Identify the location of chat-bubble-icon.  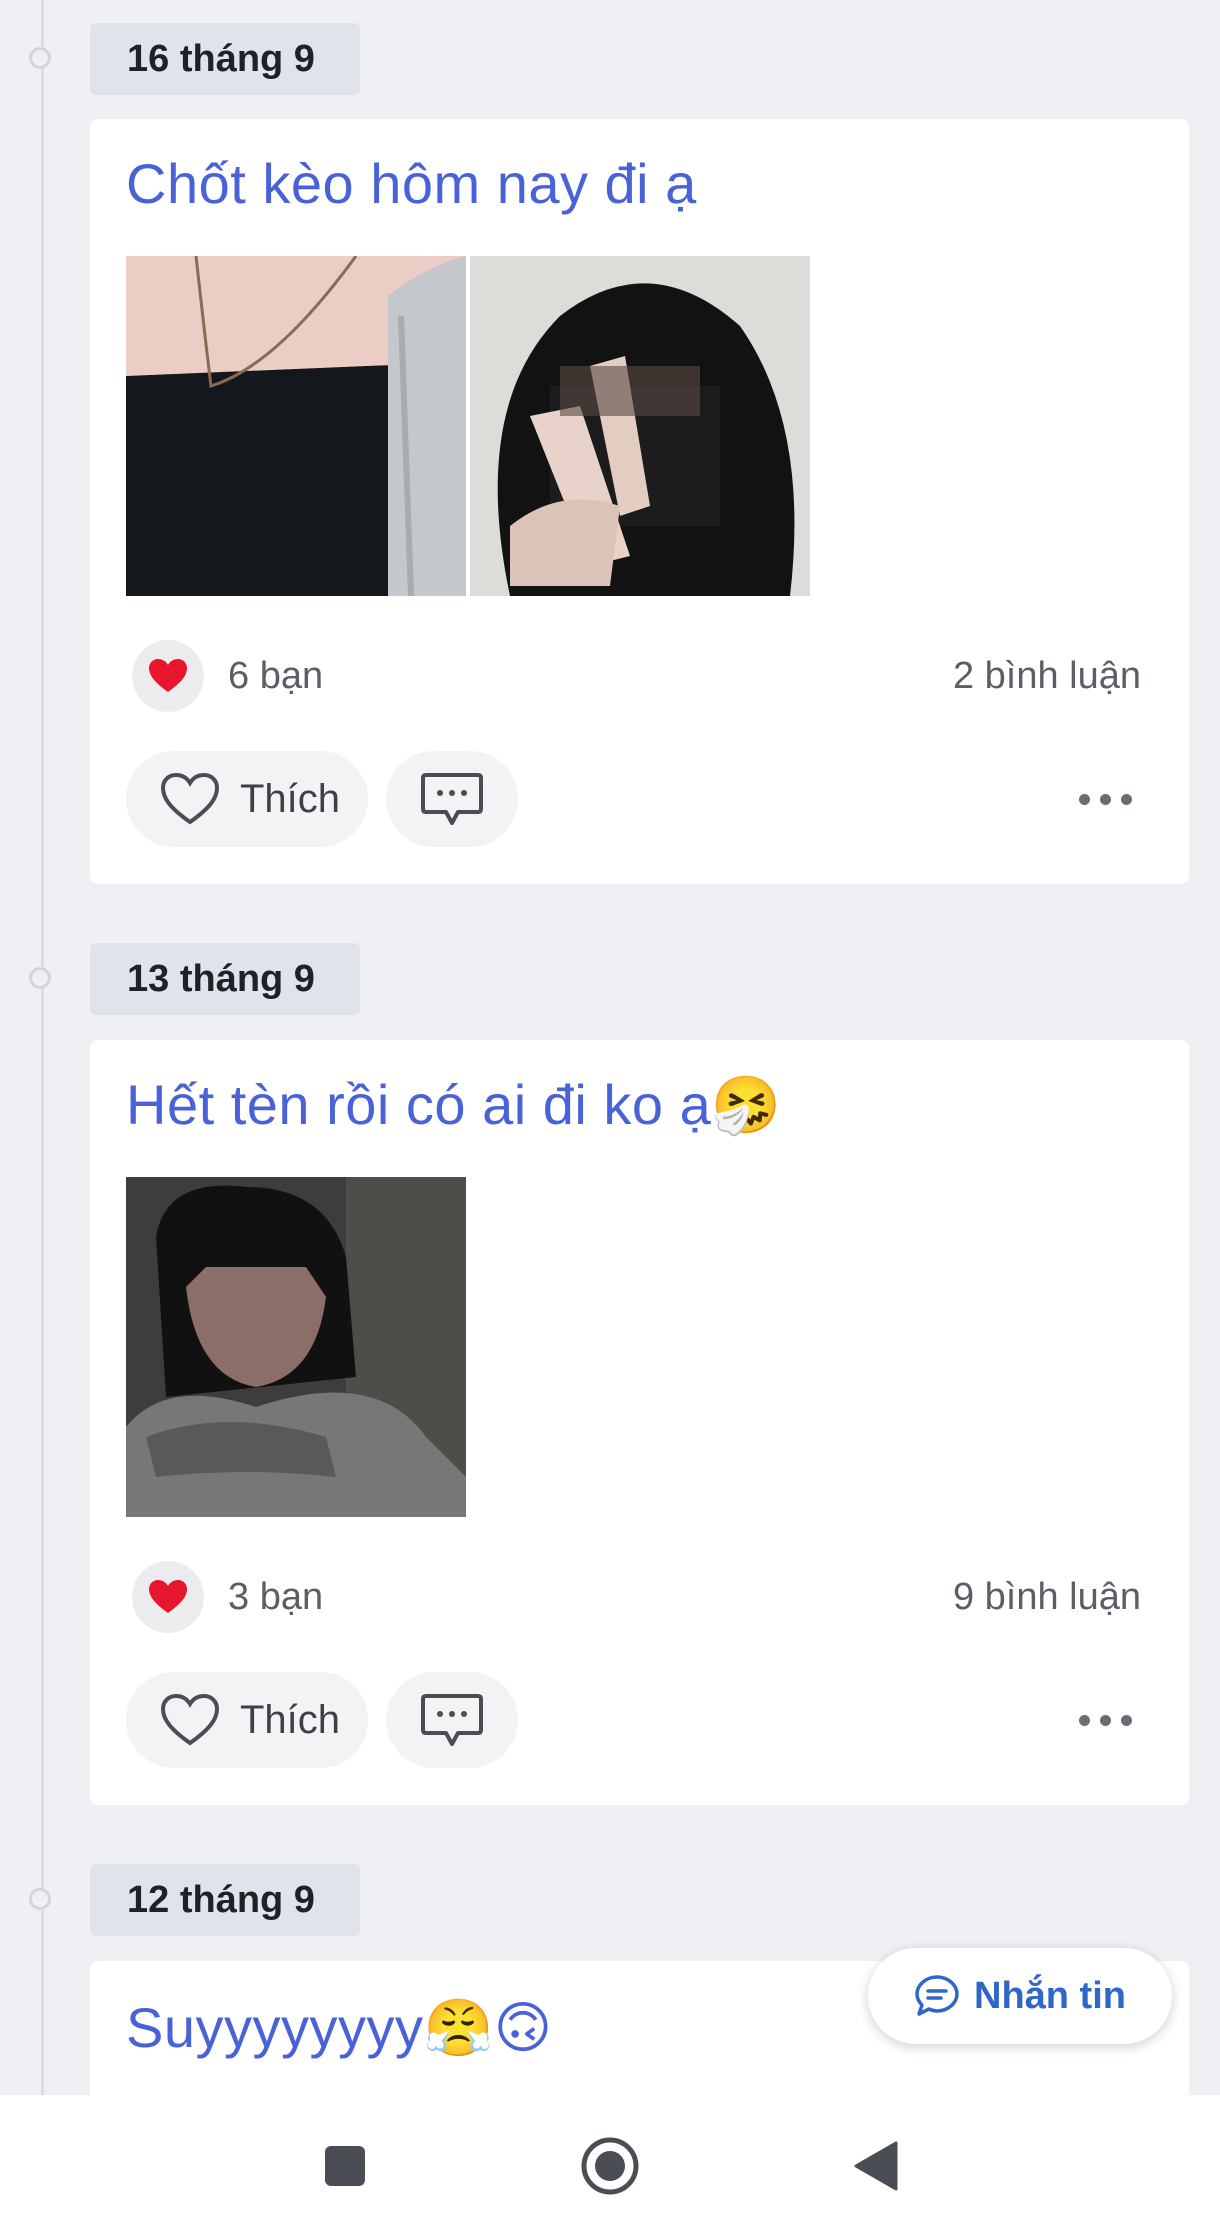
(937, 1995).